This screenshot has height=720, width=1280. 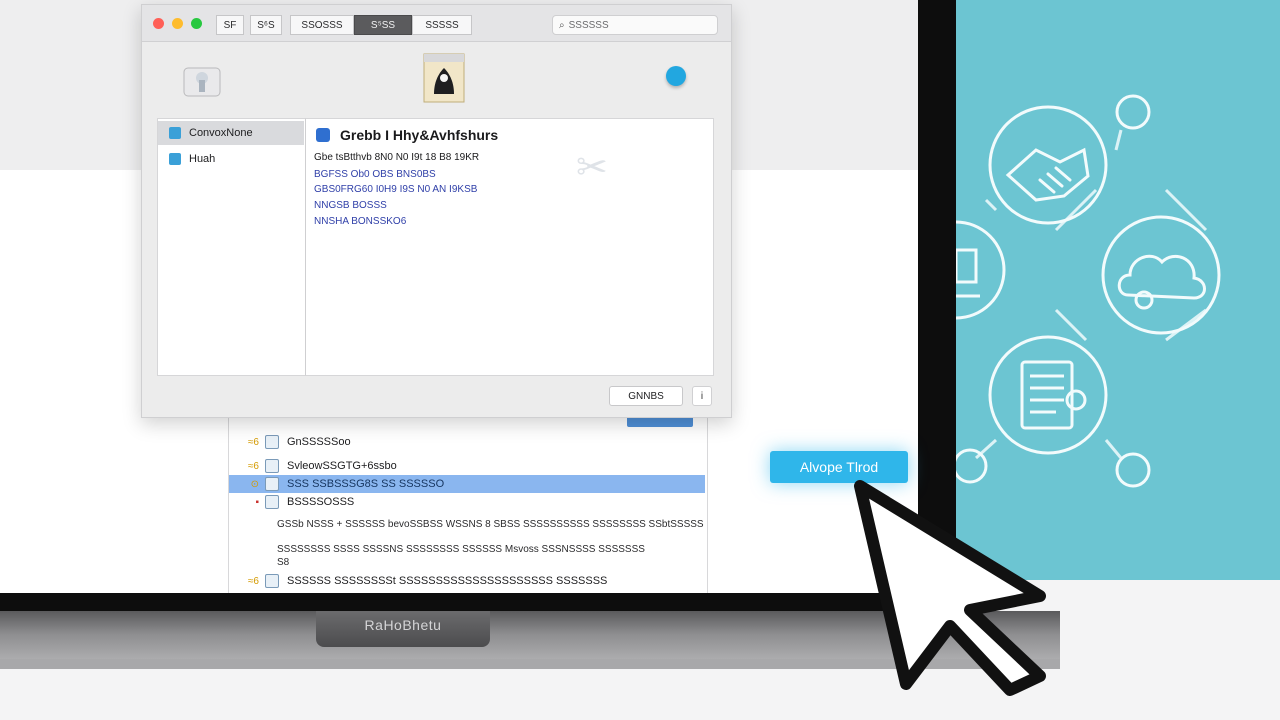 What do you see at coordinates (266, 25) in the screenshot?
I see `tab-segment: S⁶S` at bounding box center [266, 25].